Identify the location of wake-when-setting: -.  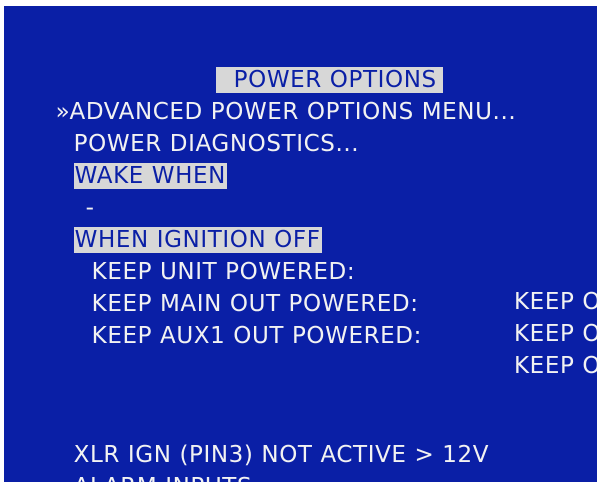
(74, 192).